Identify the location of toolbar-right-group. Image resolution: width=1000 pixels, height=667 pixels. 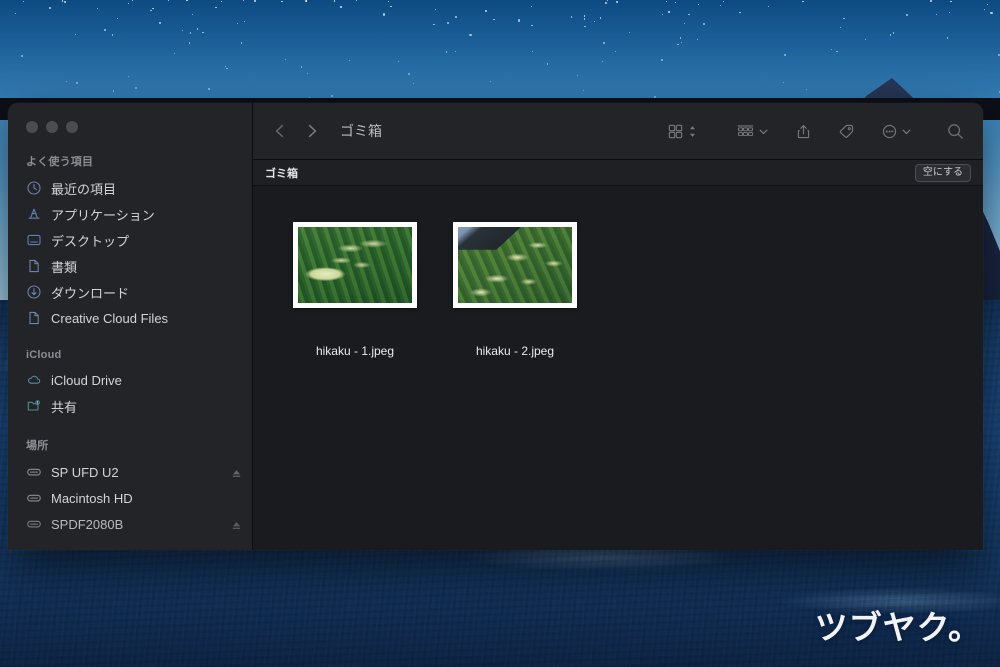
(813, 131).